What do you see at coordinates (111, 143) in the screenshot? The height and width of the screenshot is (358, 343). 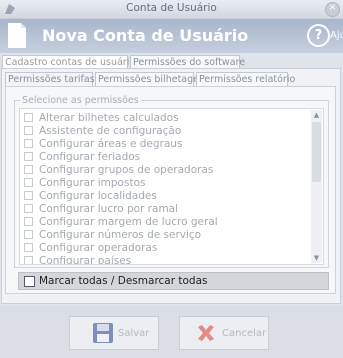 I see `item-label: Configurar áreas e degraus` at bounding box center [111, 143].